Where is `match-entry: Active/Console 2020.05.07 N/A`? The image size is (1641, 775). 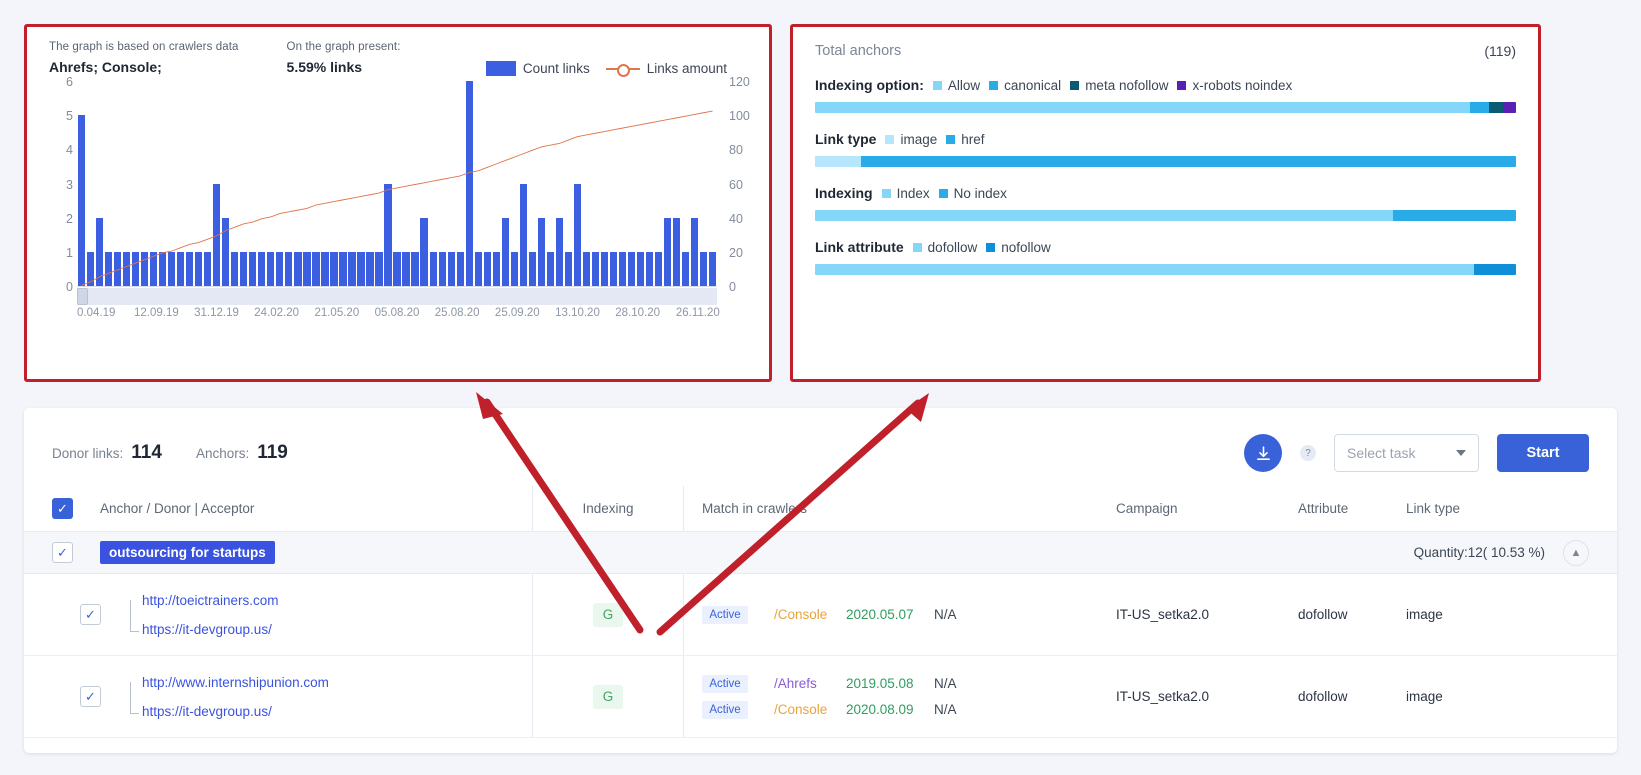
match-entry: Active/Console 2020.05.07 N/A is located at coordinates (909, 614).